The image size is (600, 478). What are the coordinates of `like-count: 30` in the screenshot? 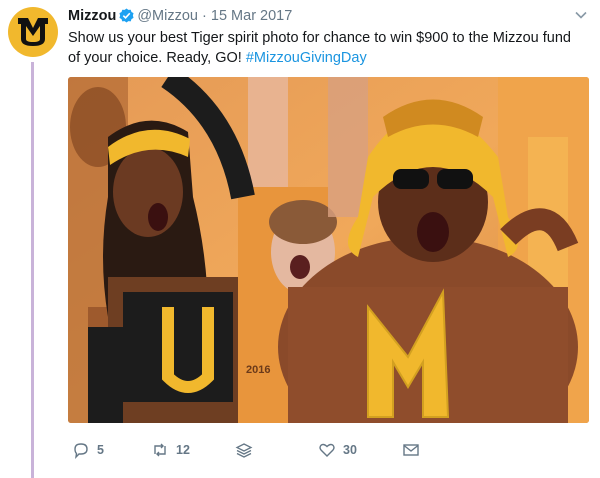 It's located at (350, 450).